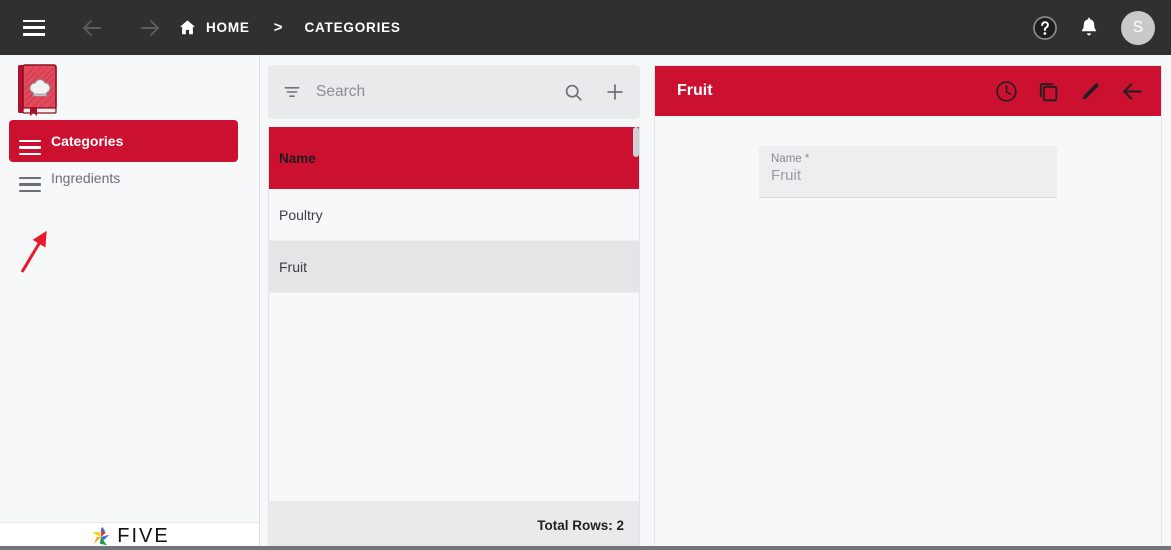 Image resolution: width=1171 pixels, height=550 pixels. I want to click on history-button, so click(1006, 91).